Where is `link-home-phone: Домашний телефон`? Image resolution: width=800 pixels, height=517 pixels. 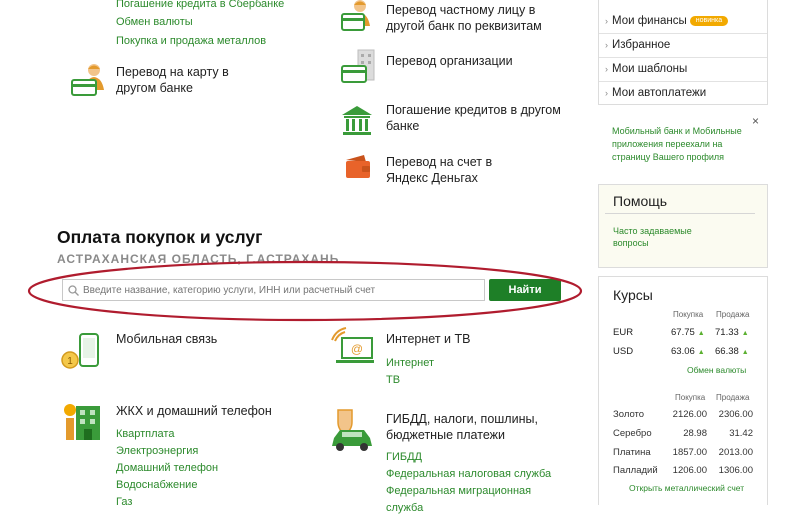 link-home-phone: Домашний телефон is located at coordinates (167, 468).